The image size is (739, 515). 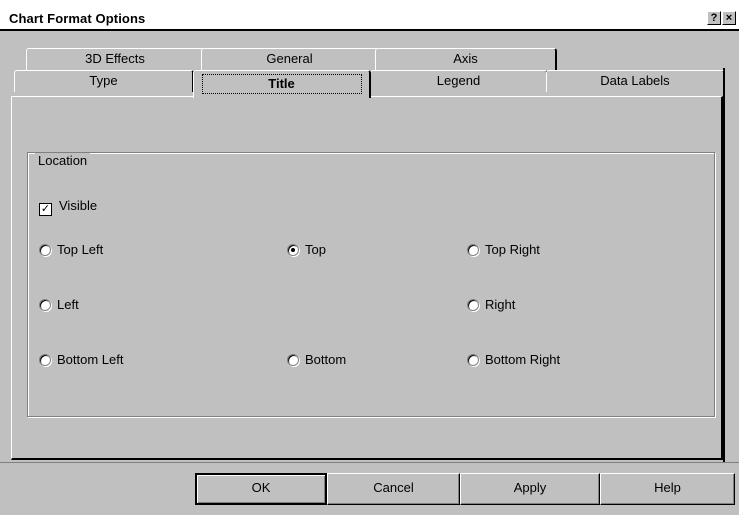 I want to click on tab-general: General, so click(x=290, y=59).